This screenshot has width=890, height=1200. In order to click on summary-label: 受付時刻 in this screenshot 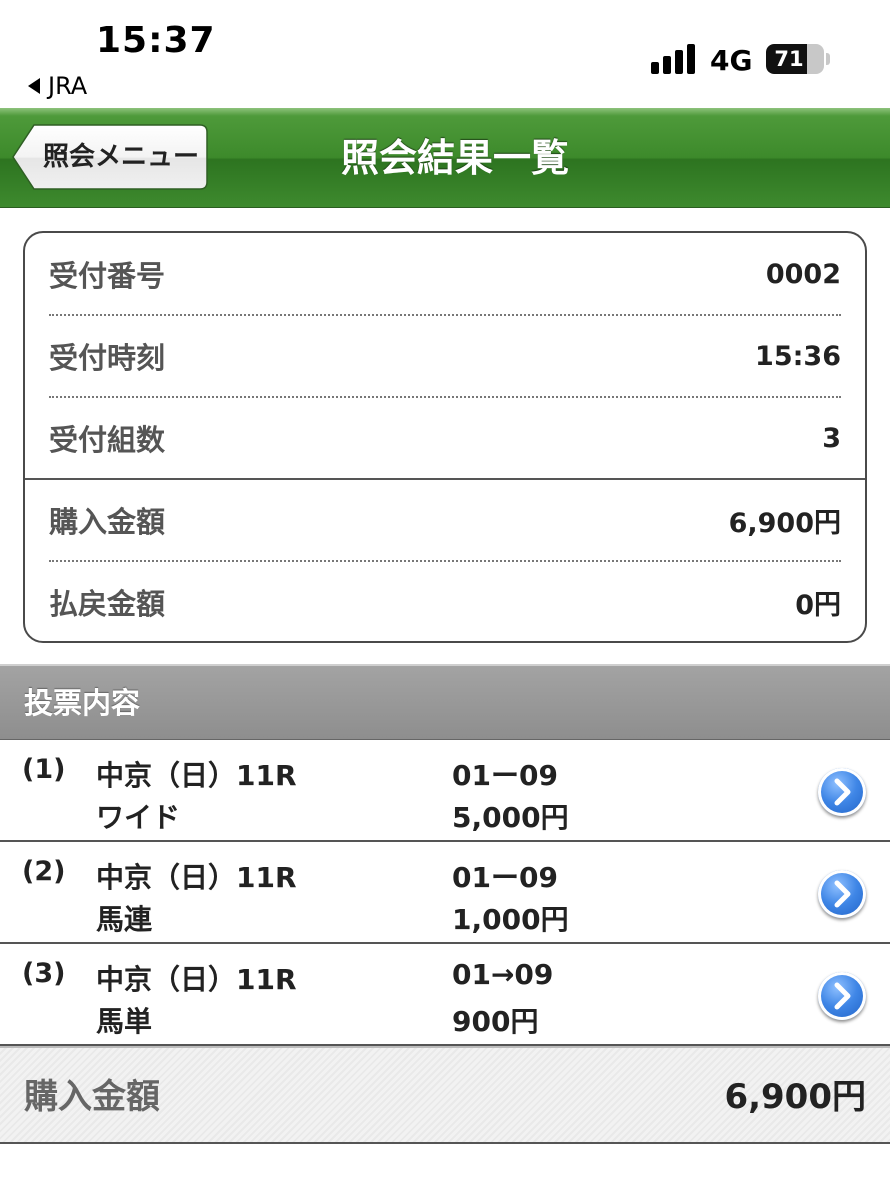, I will do `click(107, 358)`.